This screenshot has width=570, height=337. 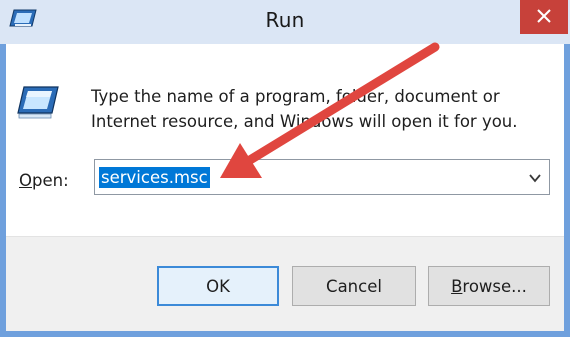 I want to click on ok-button-label: OK, so click(x=218, y=286).